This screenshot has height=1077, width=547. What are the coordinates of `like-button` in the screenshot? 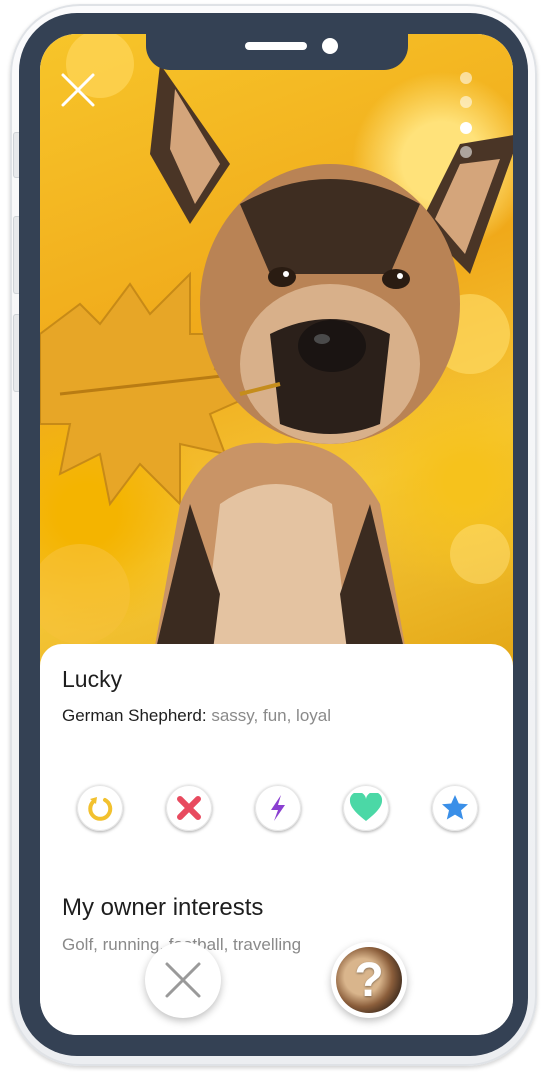 It's located at (366, 808).